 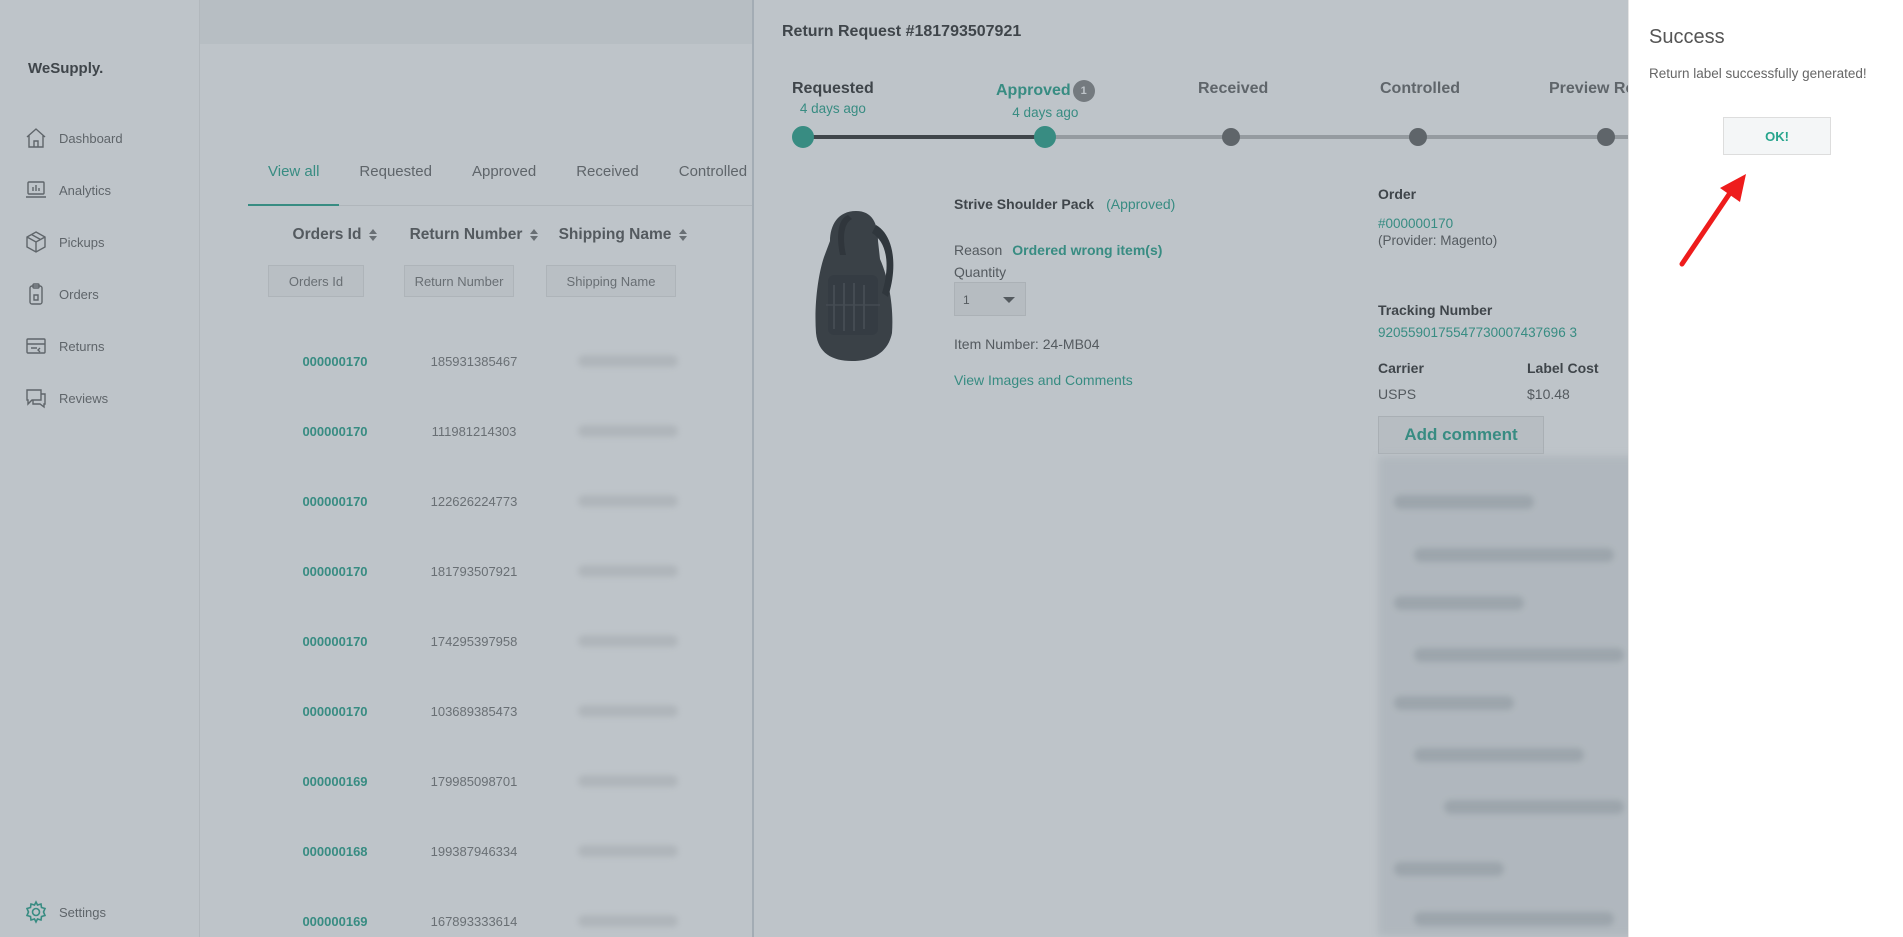 I want to click on table-row: 000000170 185931385467, so click(x=474, y=361).